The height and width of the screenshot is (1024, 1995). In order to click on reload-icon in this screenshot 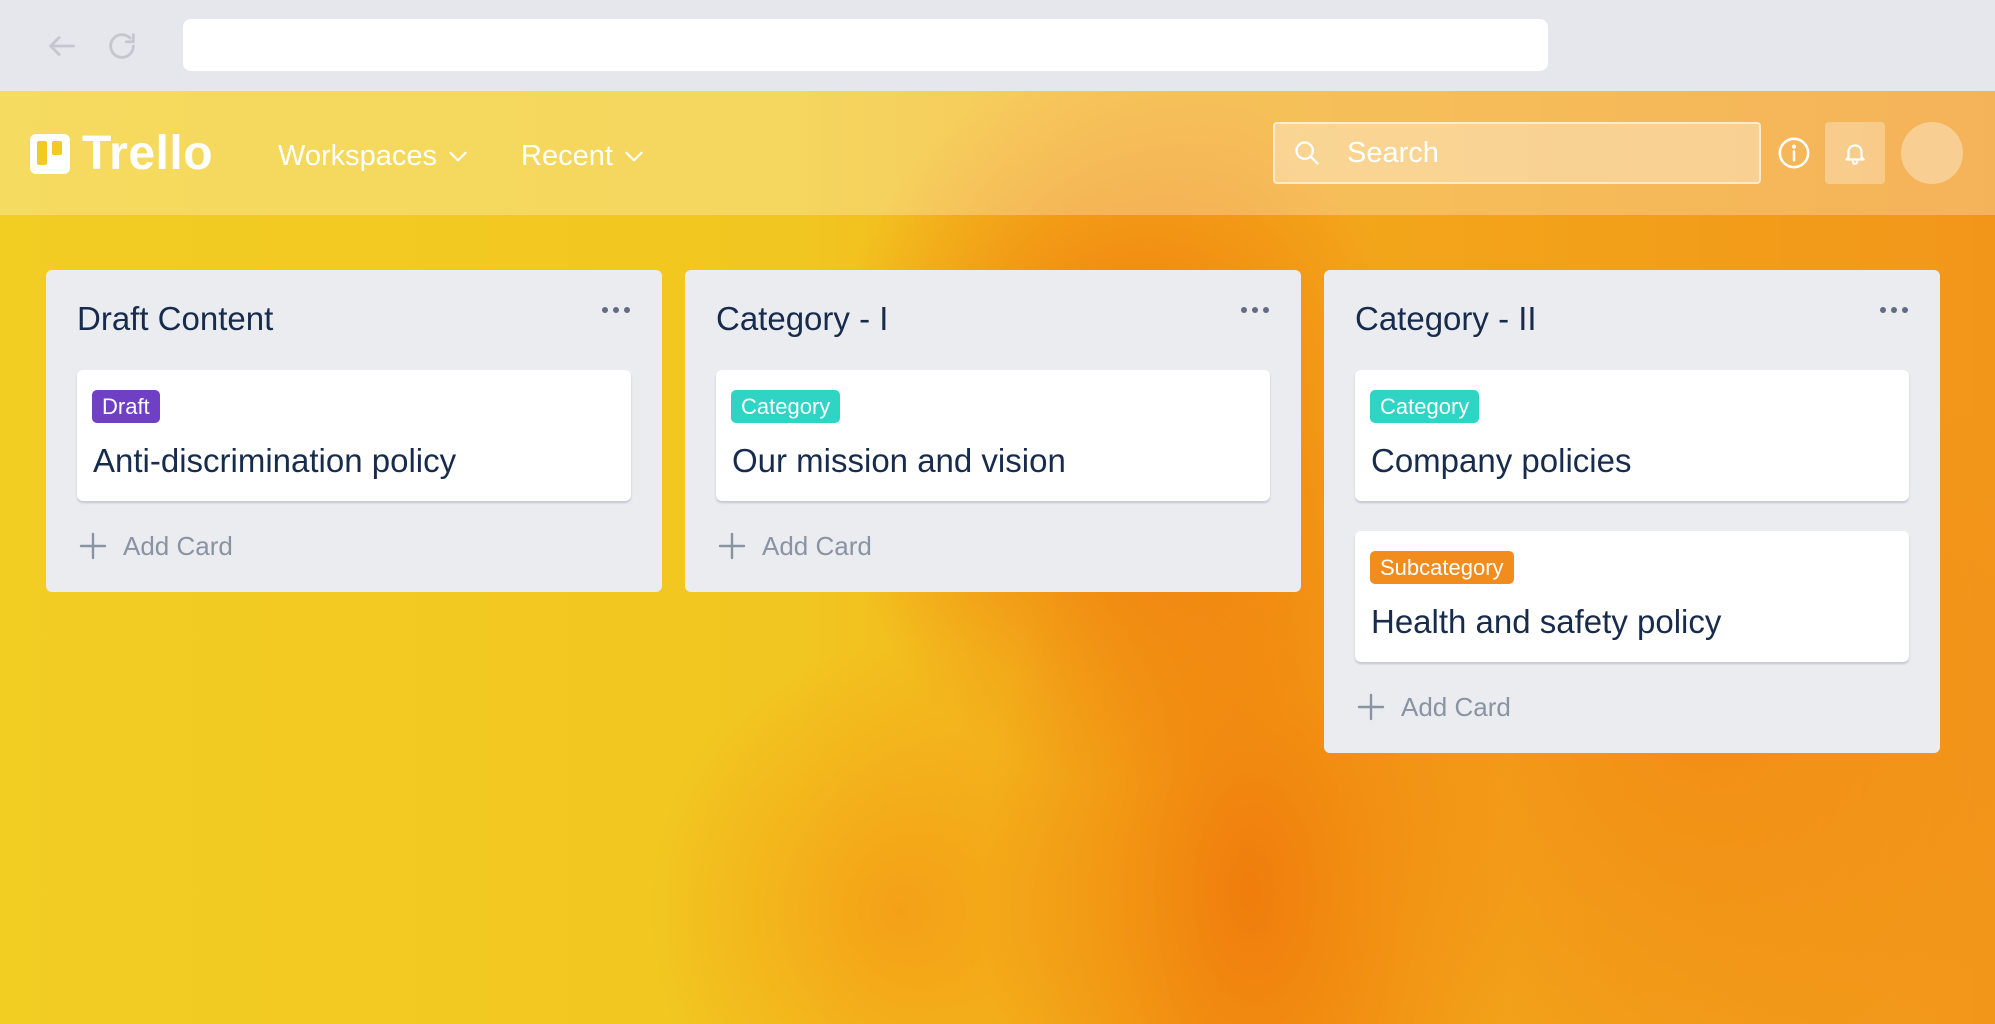, I will do `click(122, 46)`.